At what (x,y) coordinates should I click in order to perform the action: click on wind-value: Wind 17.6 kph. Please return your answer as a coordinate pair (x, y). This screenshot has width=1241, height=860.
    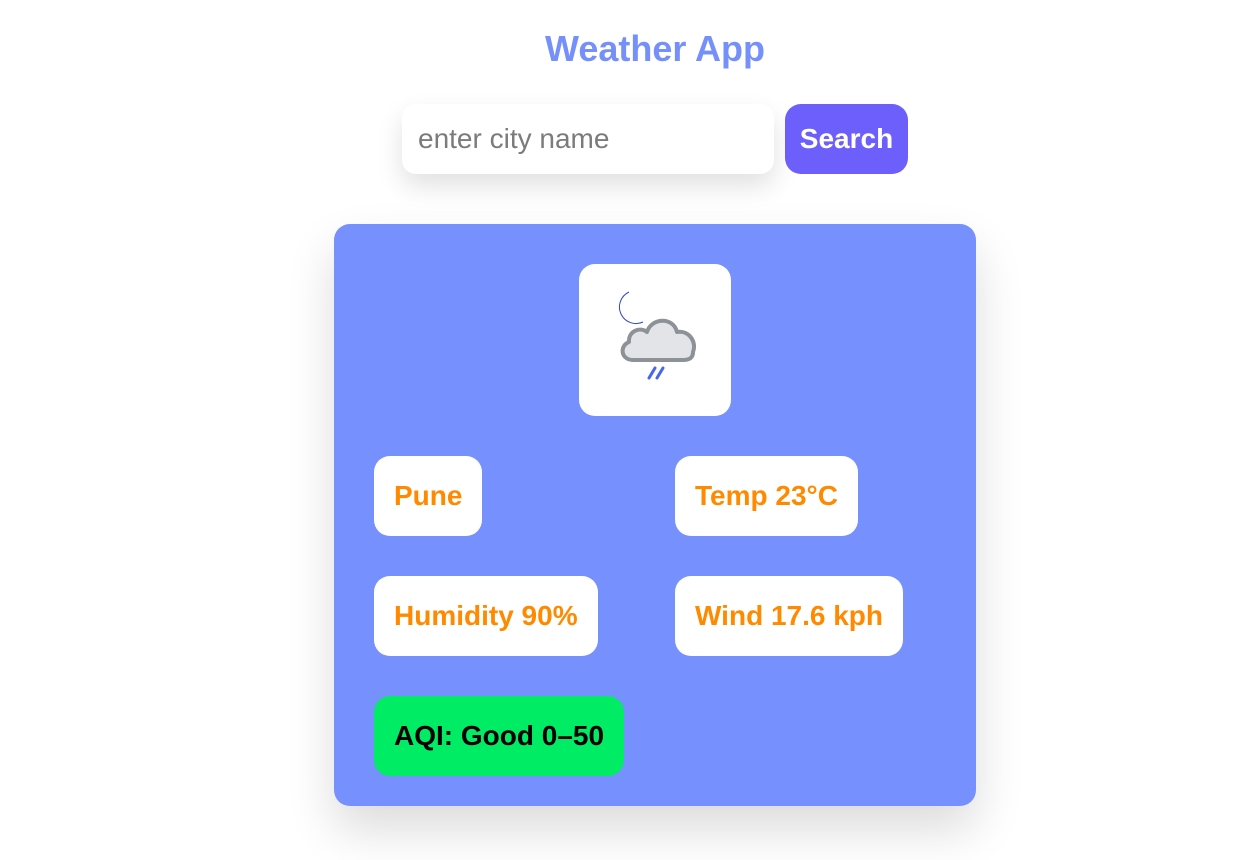
    Looking at the image, I should click on (789, 616).